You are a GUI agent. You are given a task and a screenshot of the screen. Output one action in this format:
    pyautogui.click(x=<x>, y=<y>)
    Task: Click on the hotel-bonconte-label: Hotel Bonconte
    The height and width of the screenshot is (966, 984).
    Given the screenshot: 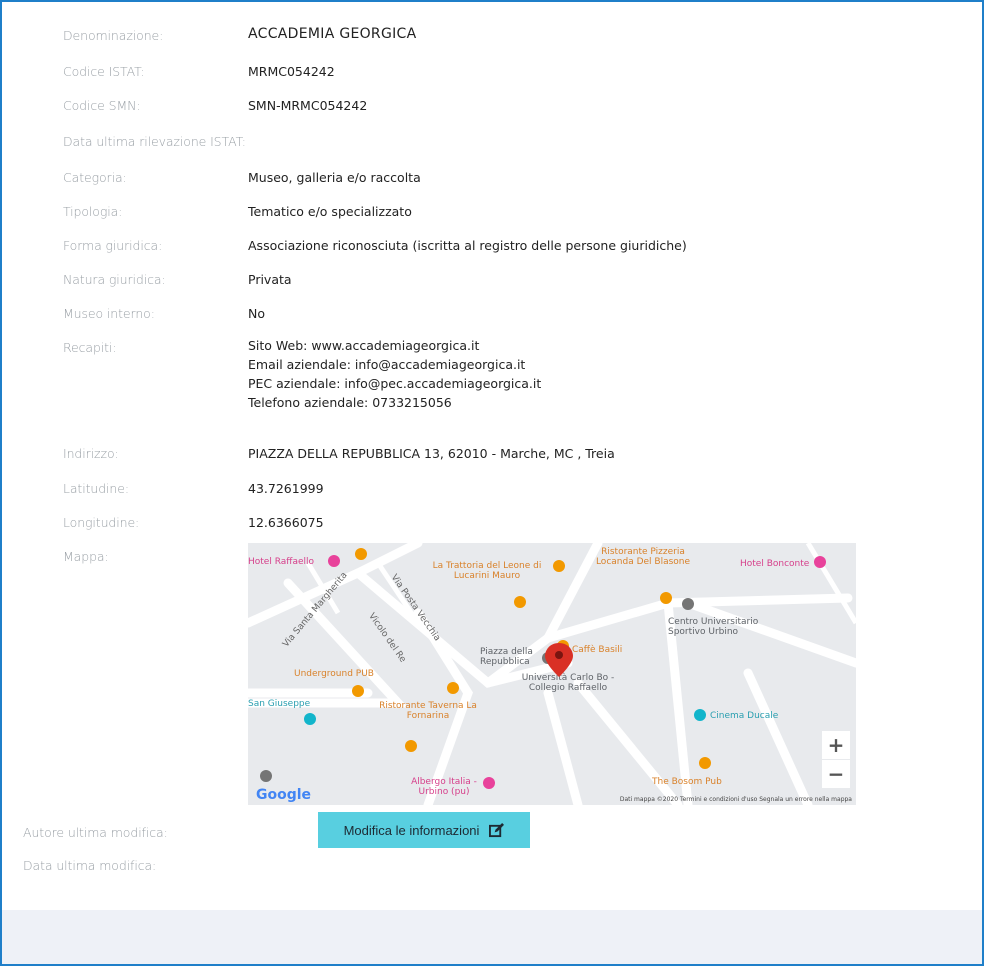 What is the action you would take?
    pyautogui.click(x=775, y=564)
    